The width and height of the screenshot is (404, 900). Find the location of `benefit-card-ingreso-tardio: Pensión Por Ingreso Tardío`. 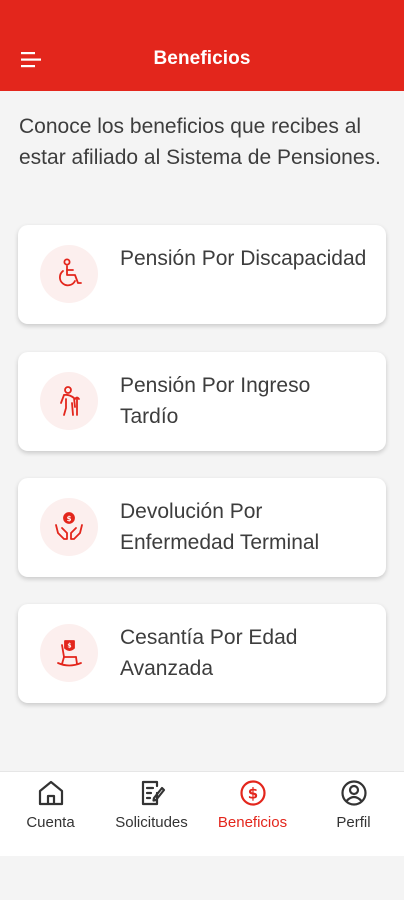

benefit-card-ingreso-tardio: Pensión Por Ingreso Tardío is located at coordinates (202, 401).